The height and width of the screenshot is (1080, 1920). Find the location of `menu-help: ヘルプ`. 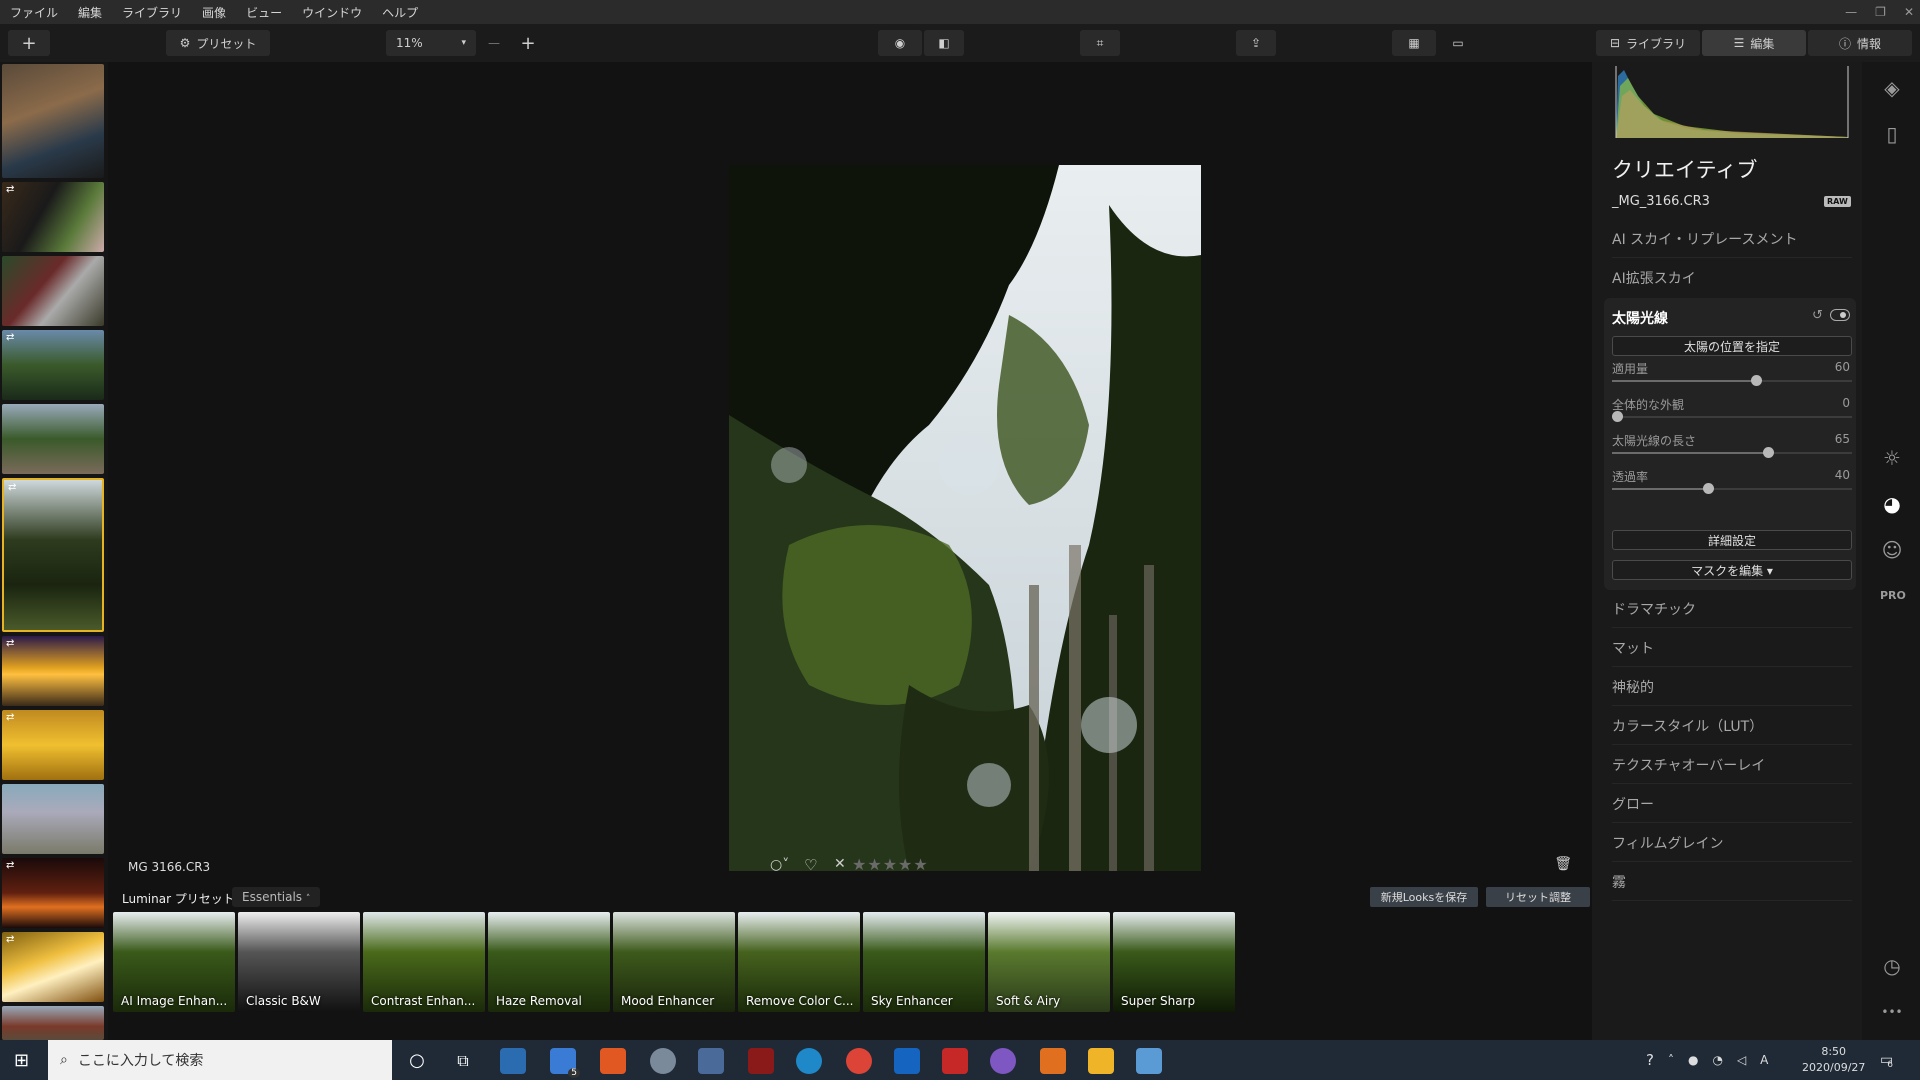

menu-help: ヘルプ is located at coordinates (400, 12).